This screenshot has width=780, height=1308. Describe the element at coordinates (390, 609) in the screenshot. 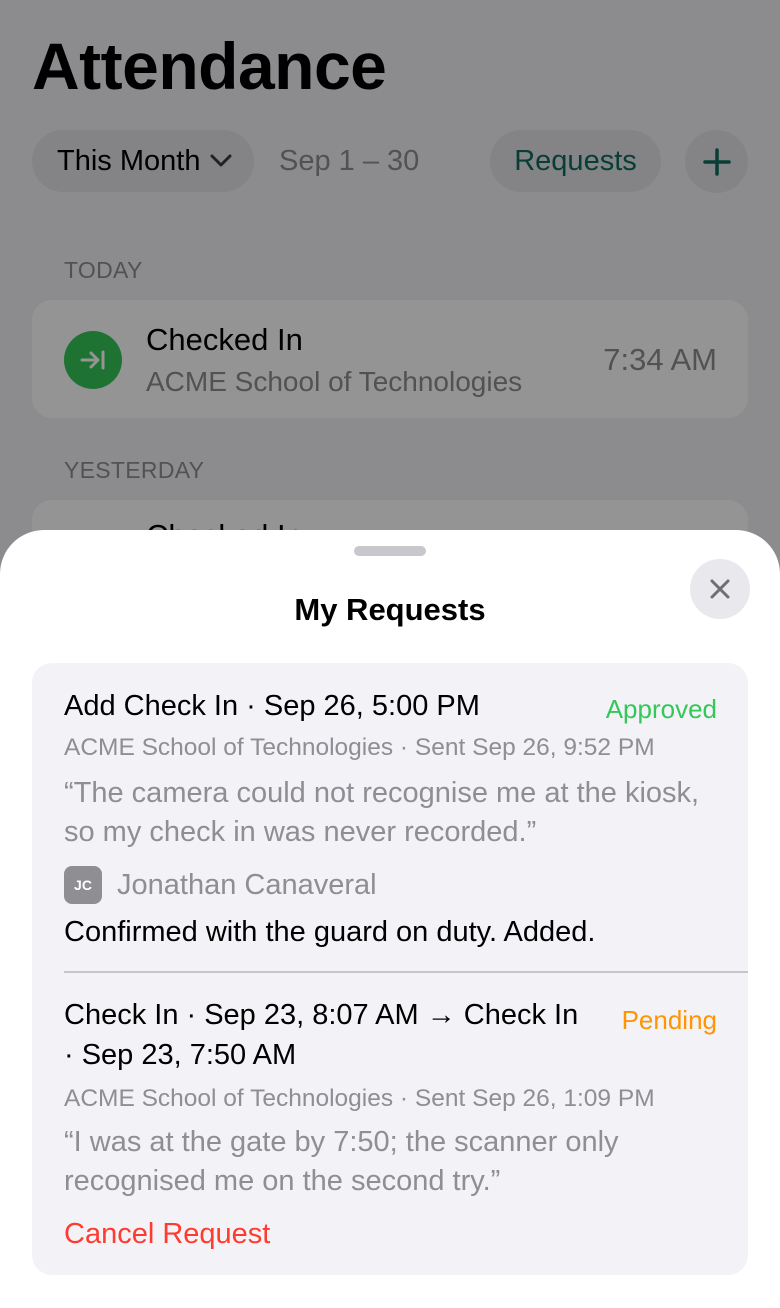

I see `sheet-title: My Requests` at that location.